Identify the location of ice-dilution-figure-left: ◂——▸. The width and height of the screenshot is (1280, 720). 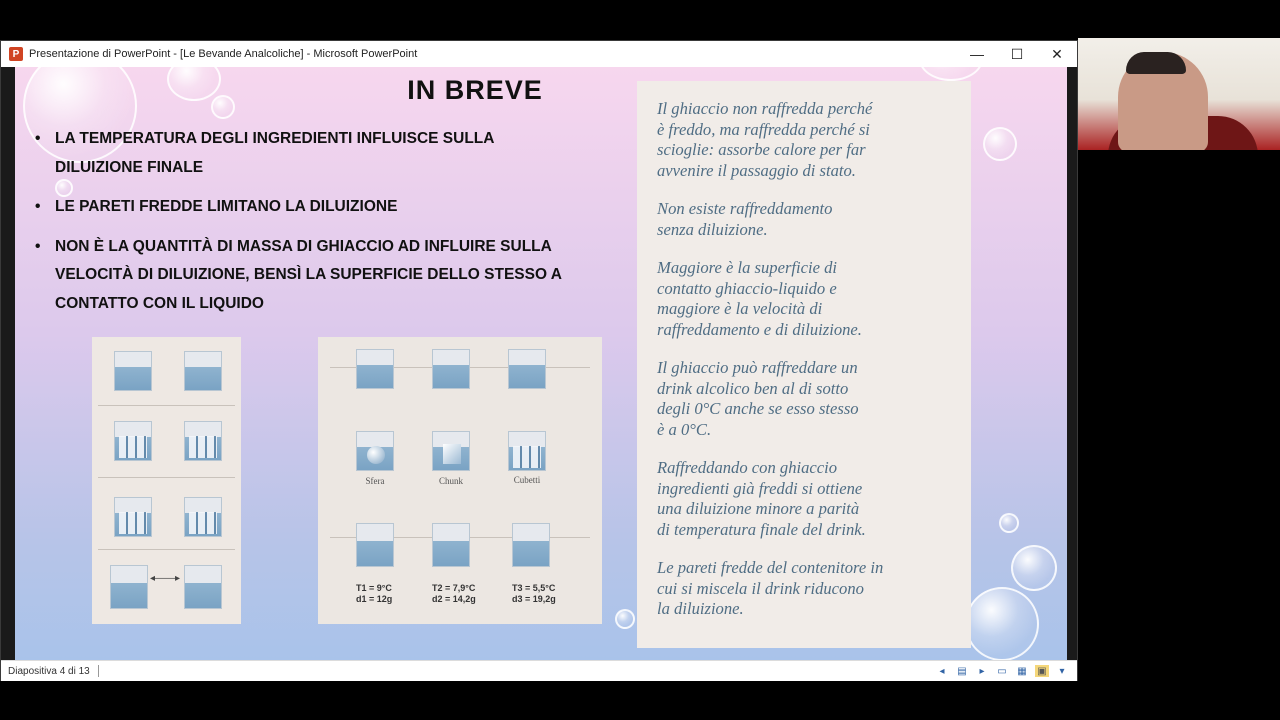
(166, 480).